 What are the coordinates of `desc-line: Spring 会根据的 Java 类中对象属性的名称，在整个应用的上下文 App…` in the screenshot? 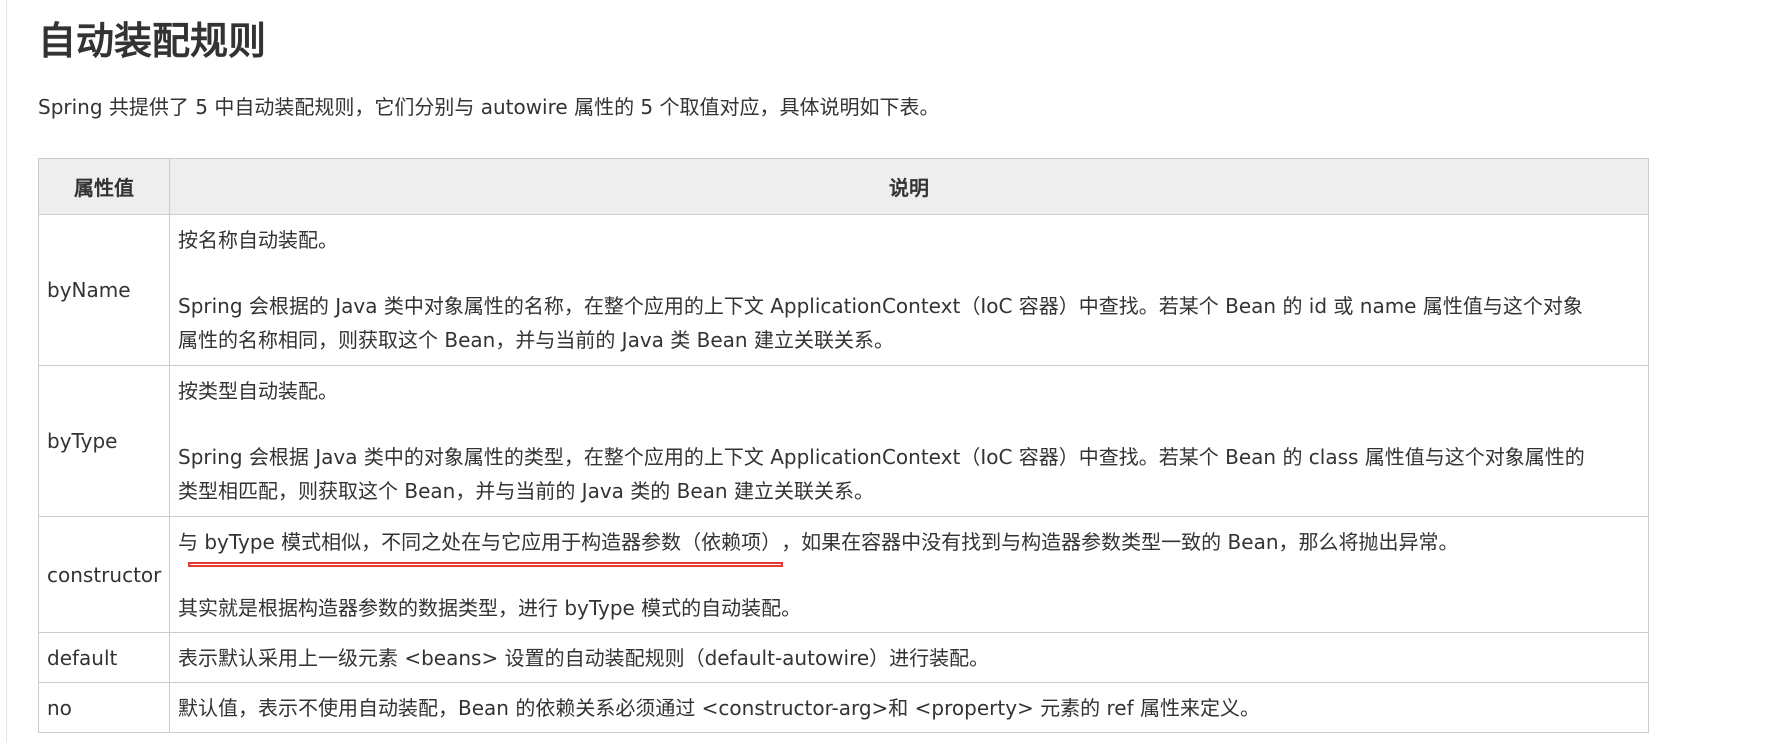 It's located at (880, 306).